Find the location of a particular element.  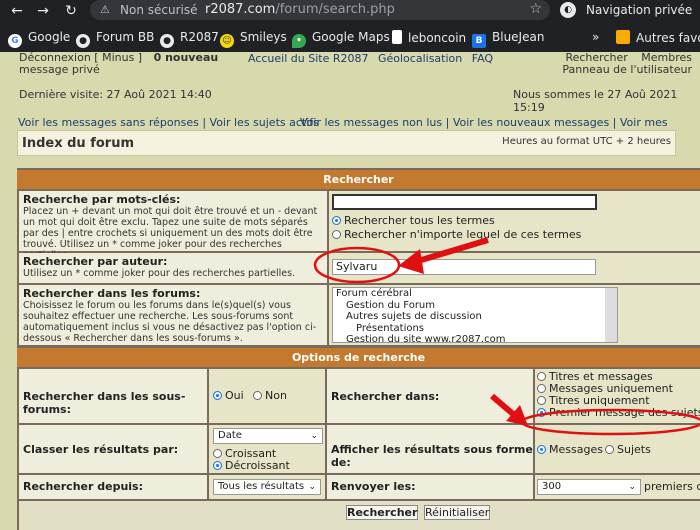

forum-option: Autres sujets de discussion is located at coordinates (475, 317).